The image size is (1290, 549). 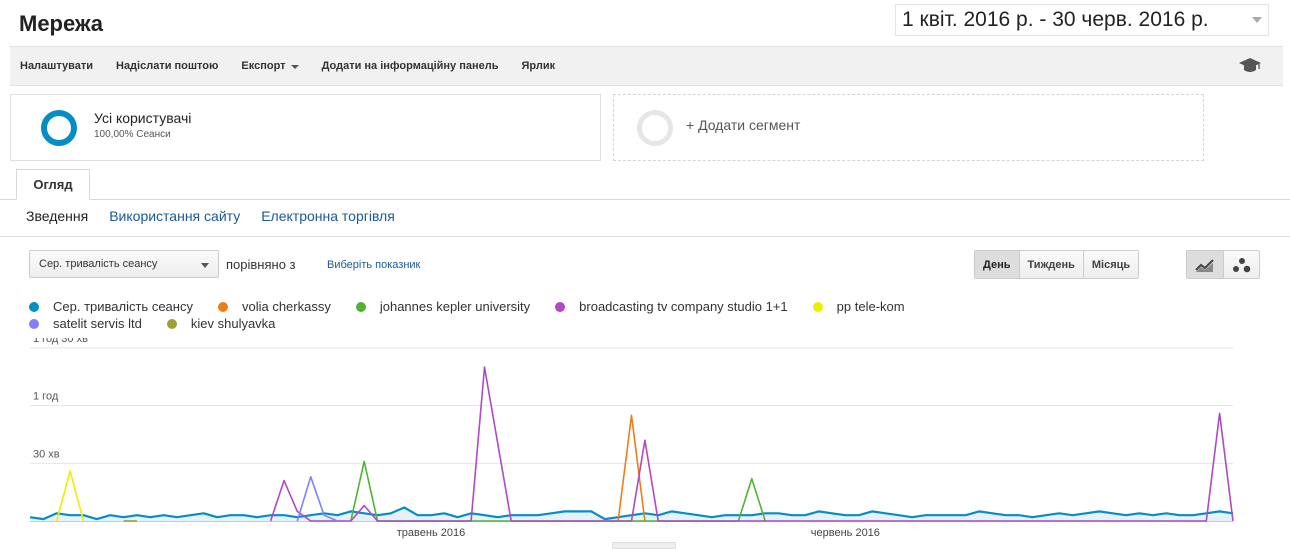 I want to click on divider, so click(x=645, y=236).